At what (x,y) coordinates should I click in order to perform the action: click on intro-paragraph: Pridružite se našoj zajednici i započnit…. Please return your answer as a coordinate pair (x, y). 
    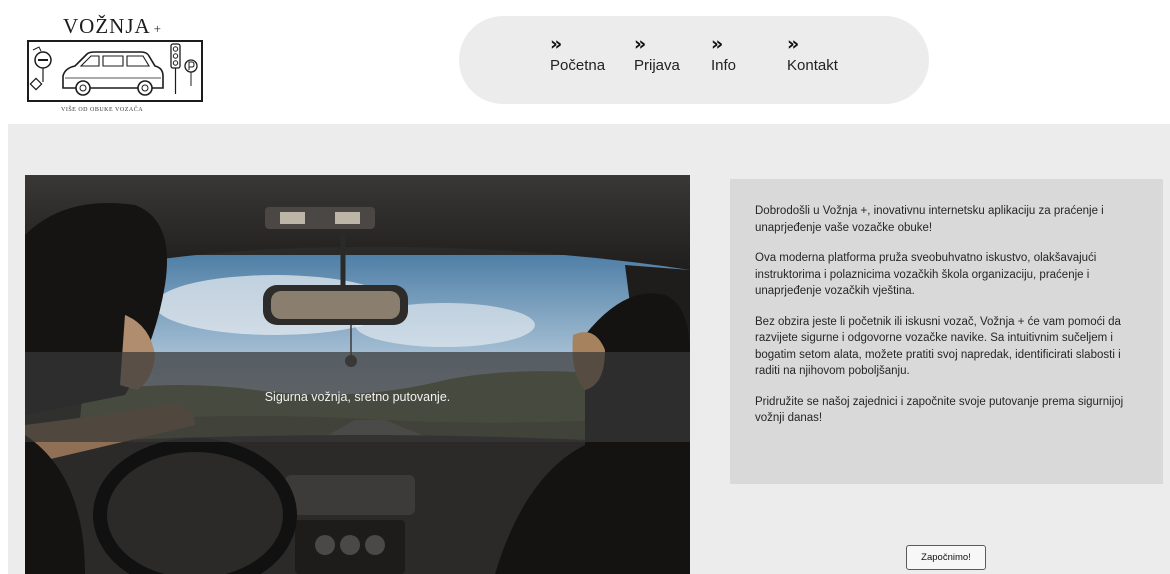
    Looking at the image, I should click on (939, 410).